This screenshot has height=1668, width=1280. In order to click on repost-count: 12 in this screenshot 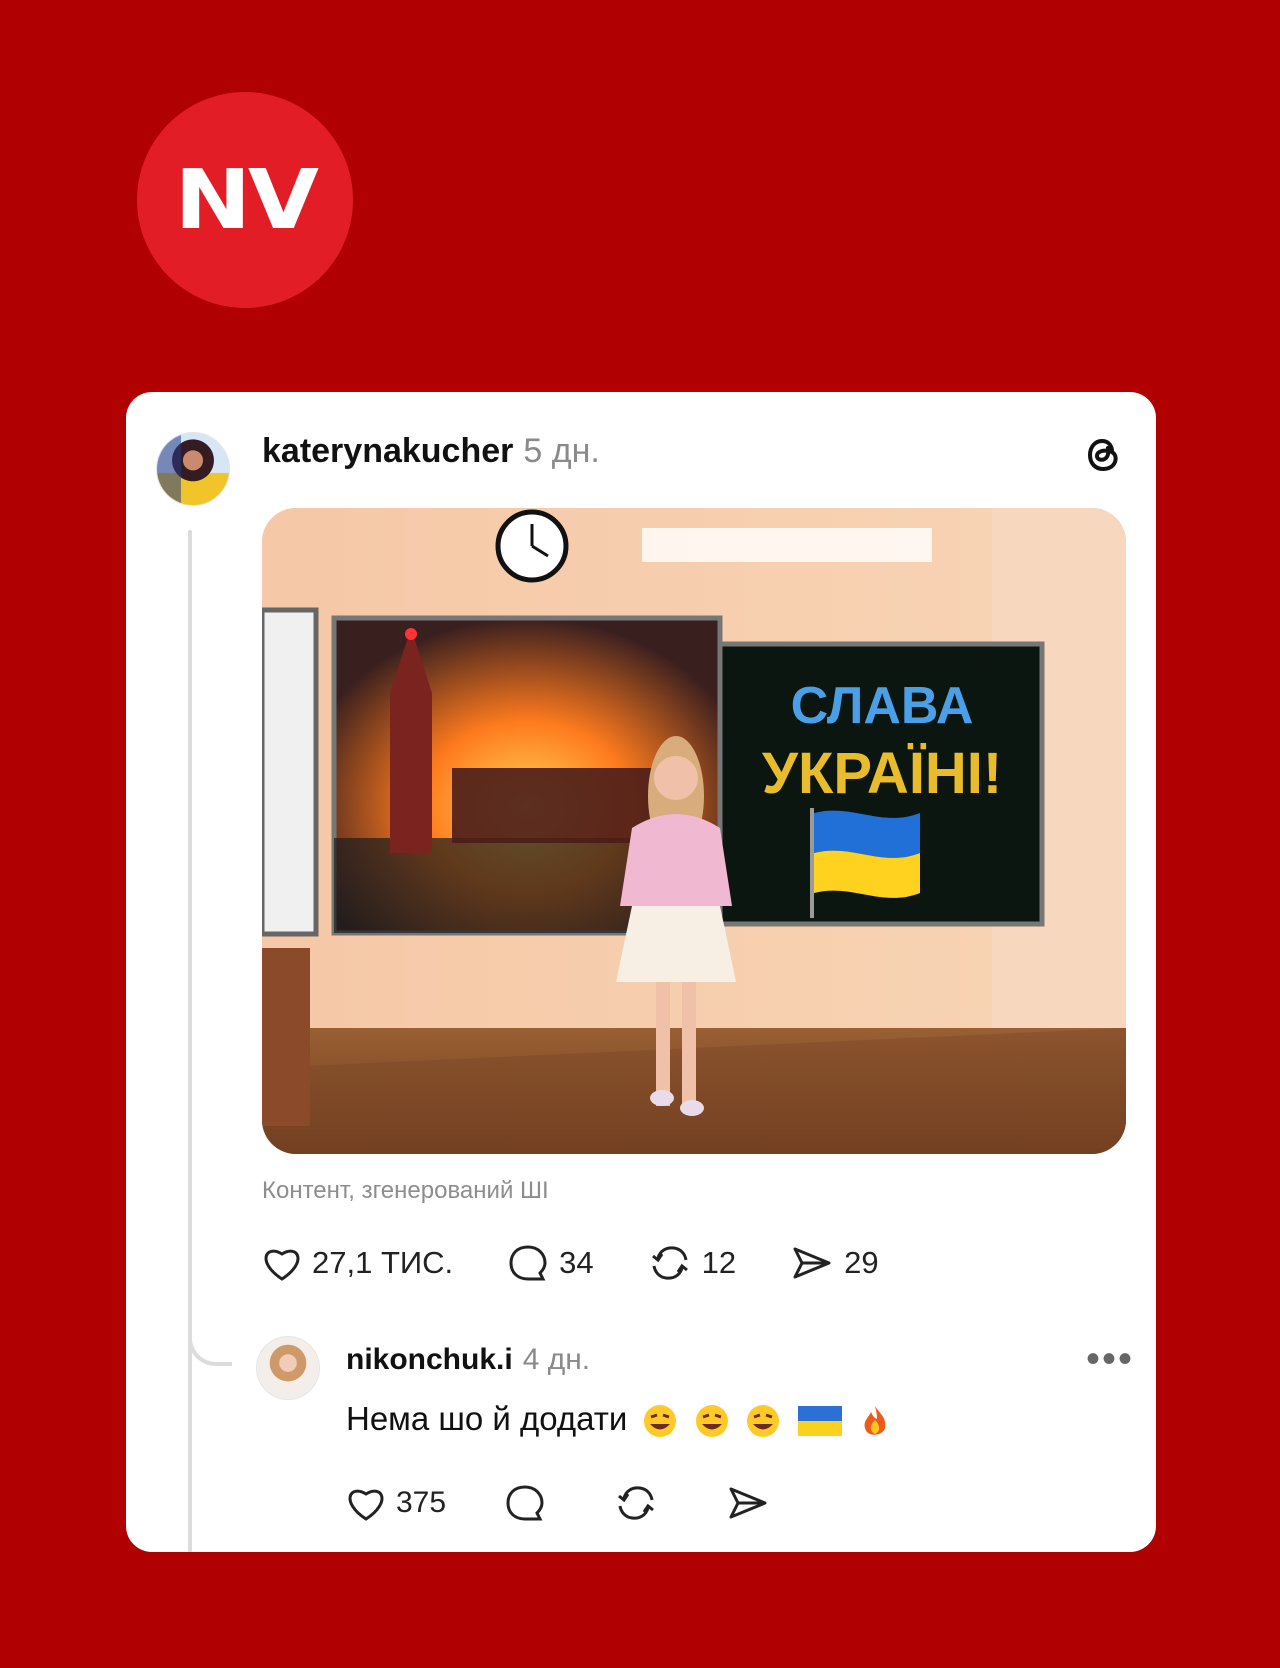, I will do `click(719, 1262)`.